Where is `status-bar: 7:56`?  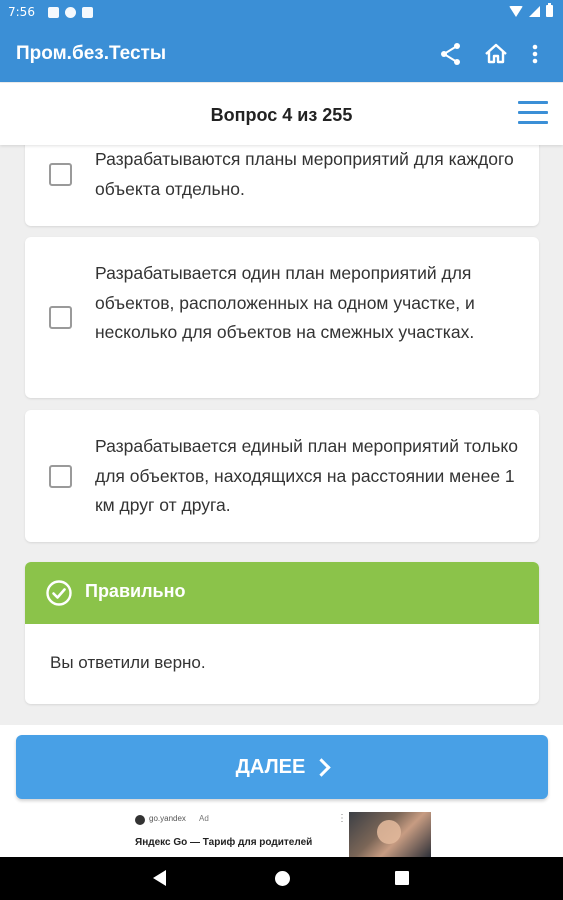 status-bar: 7:56 is located at coordinates (281, 13).